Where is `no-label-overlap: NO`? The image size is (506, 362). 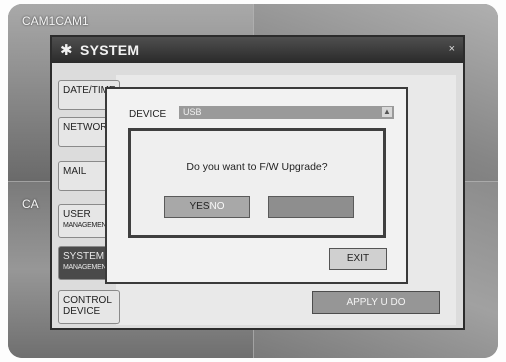
no-label-overlap: NO is located at coordinates (217, 206).